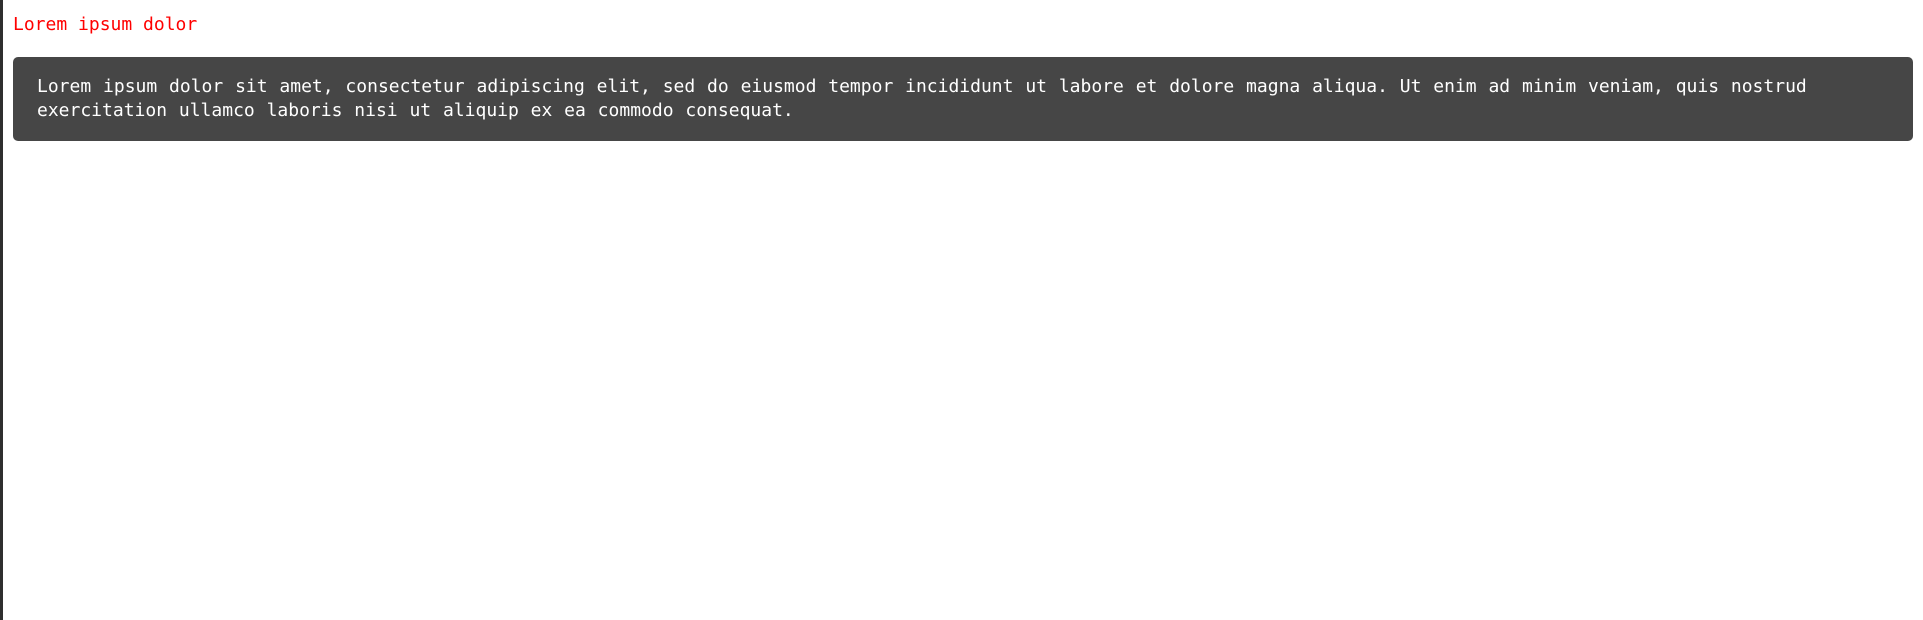 The width and height of the screenshot is (1923, 620). I want to click on page-heading: Lorem ipsum dolor, so click(105, 24).